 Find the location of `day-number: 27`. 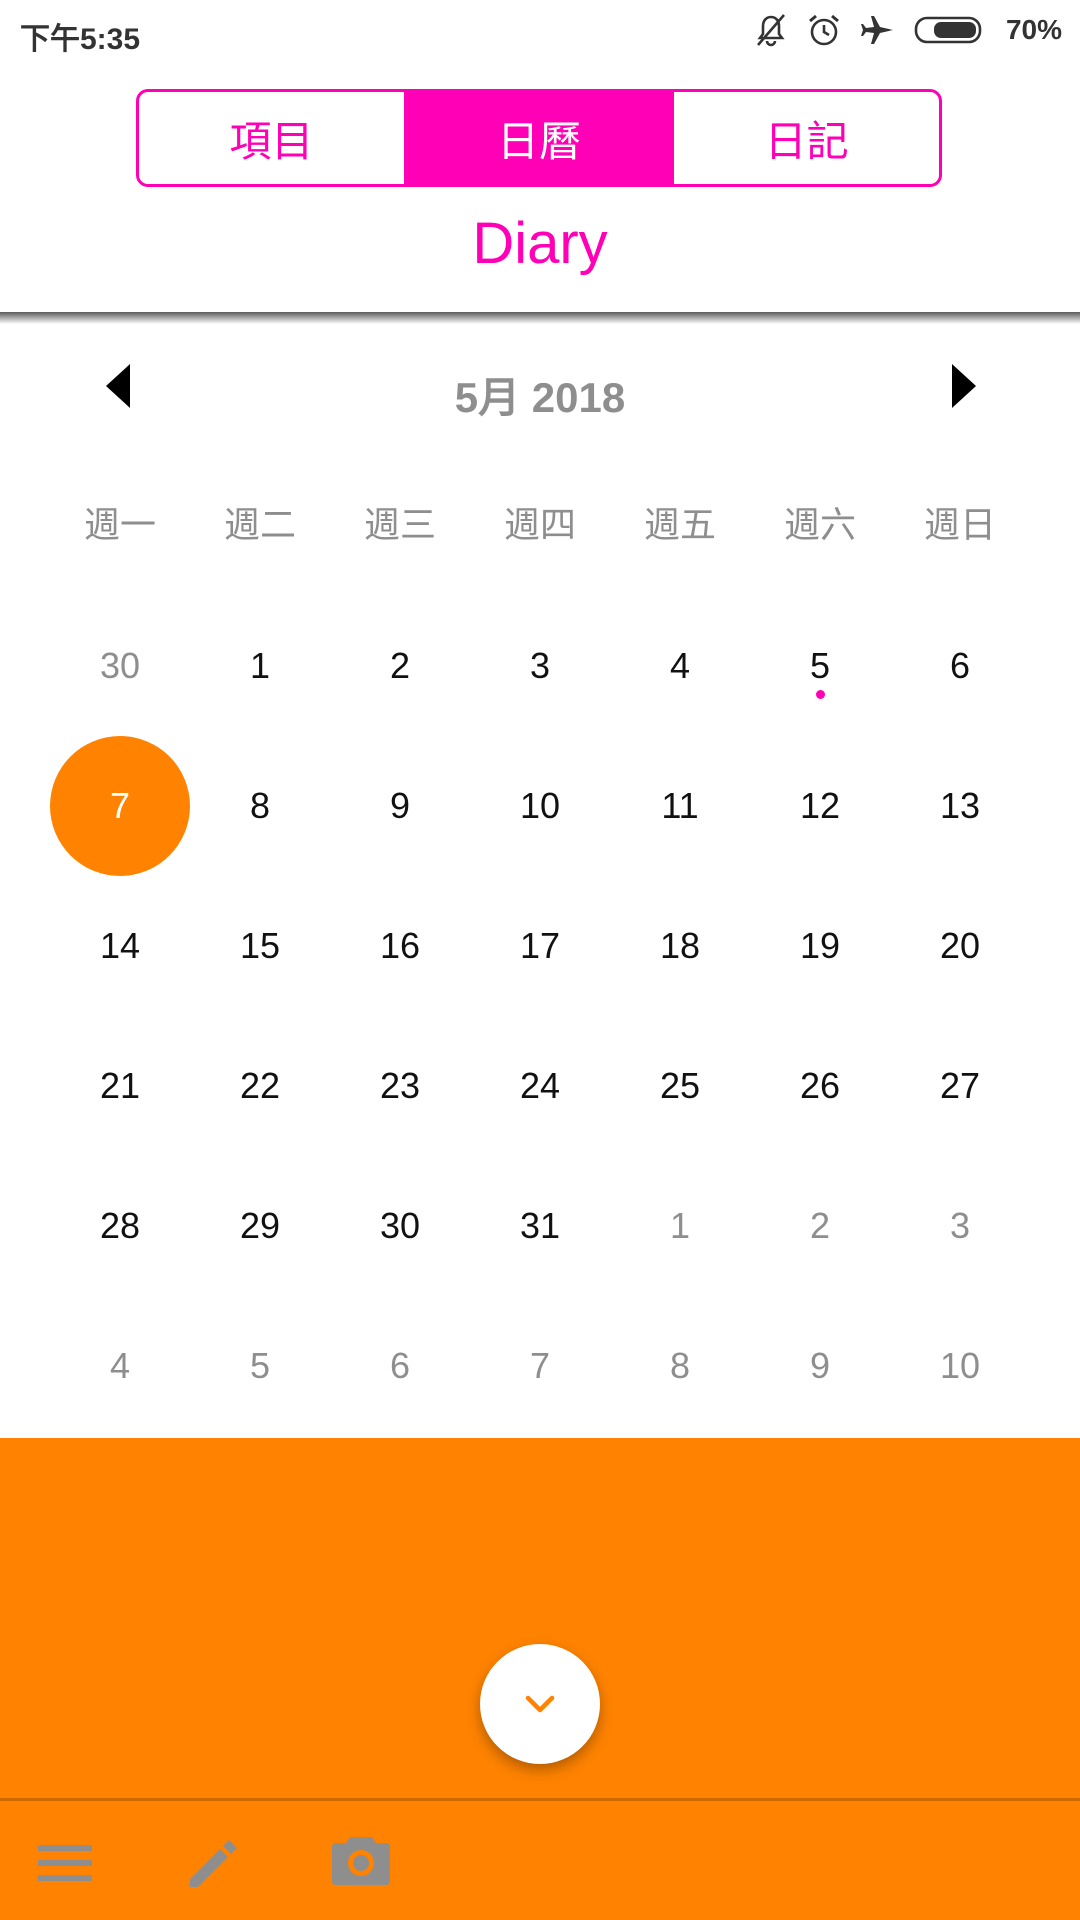

day-number: 27 is located at coordinates (960, 1085).